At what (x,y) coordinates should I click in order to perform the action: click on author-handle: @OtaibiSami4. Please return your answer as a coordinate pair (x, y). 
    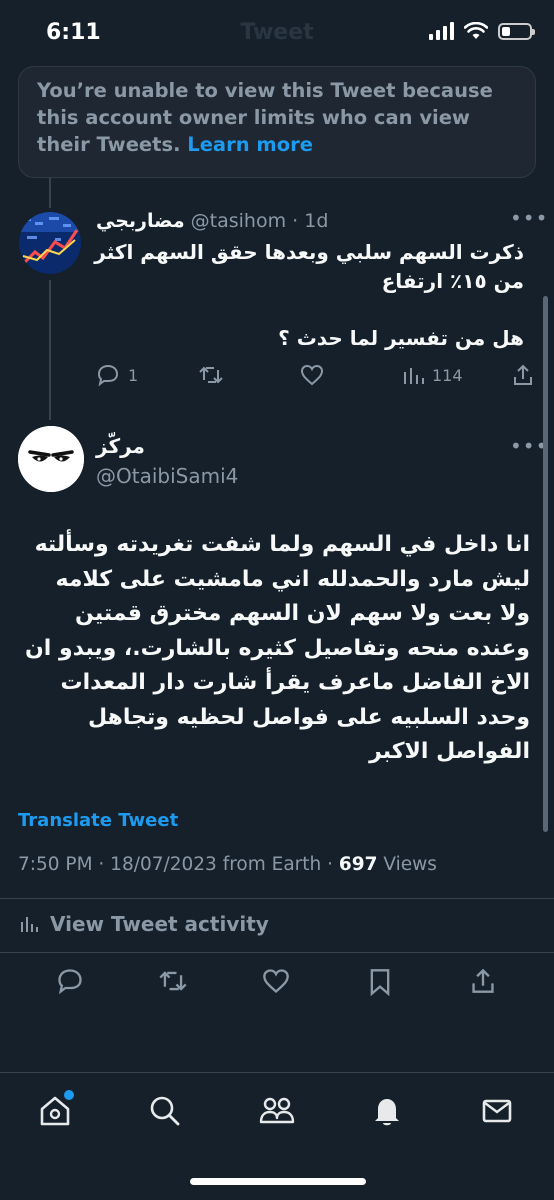
    Looking at the image, I should click on (167, 476).